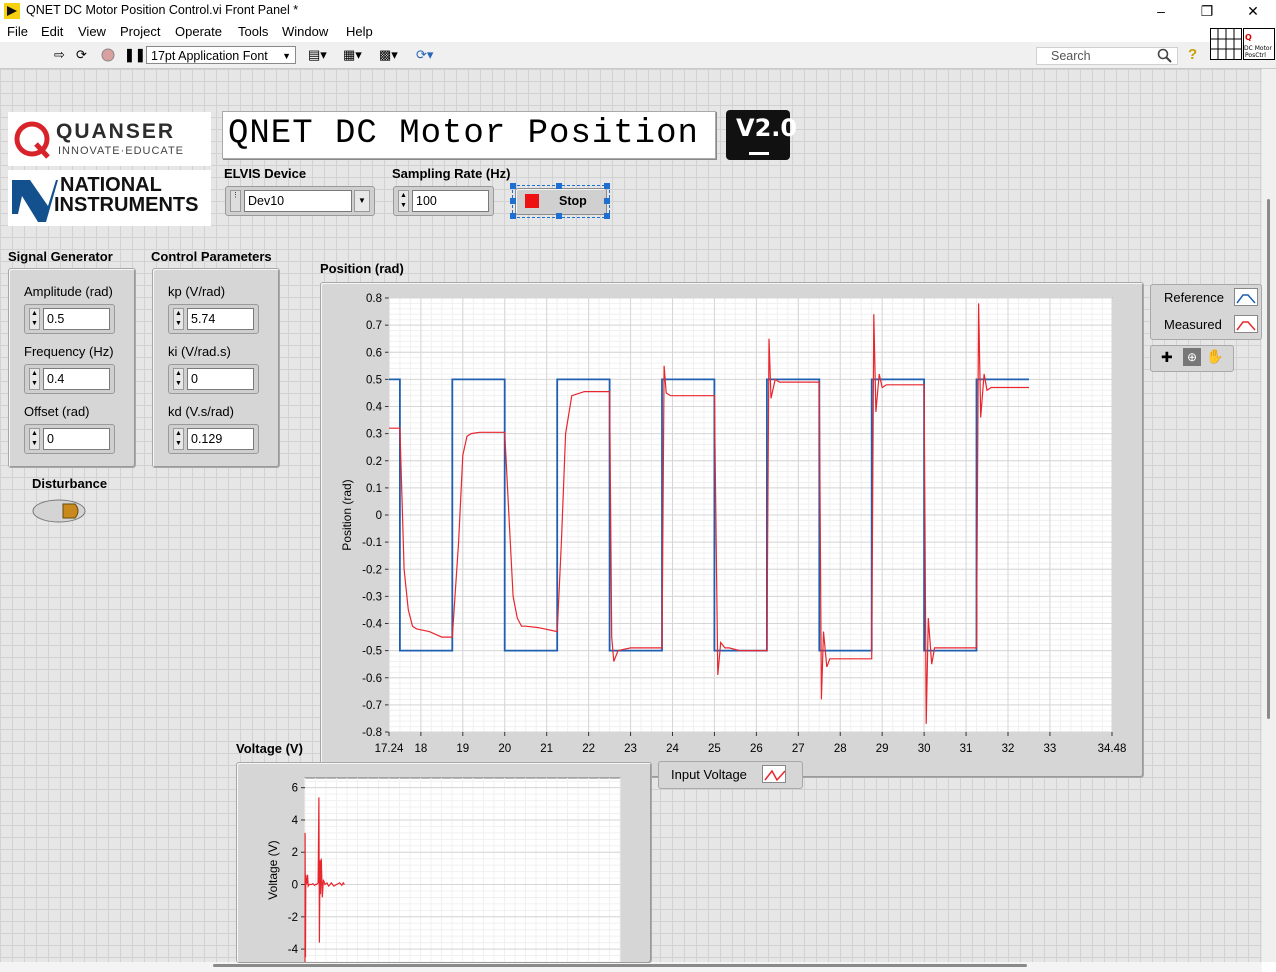 This screenshot has width=1276, height=972. Describe the element at coordinates (32, 140) in the screenshot. I see `quanser-q-icon` at that location.